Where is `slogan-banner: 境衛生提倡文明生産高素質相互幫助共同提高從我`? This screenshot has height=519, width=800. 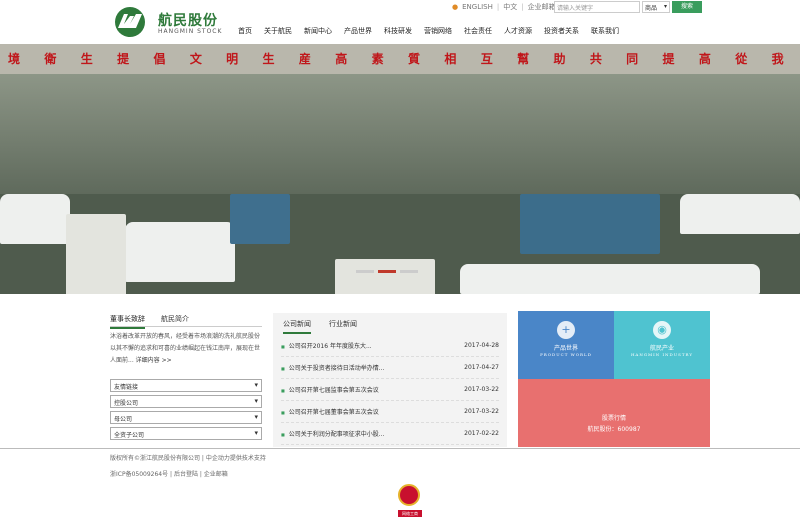 slogan-banner: 境衛生提倡文明生産高素質相互幫助共同提高從我 is located at coordinates (400, 59).